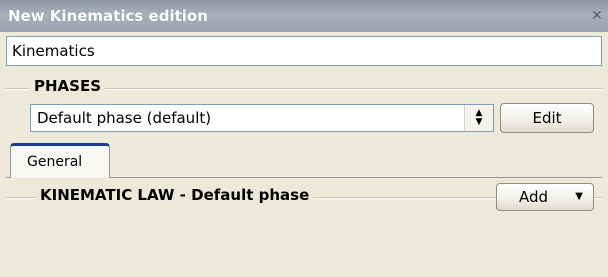  Describe the element at coordinates (579, 196) in the screenshot. I see `dropdown-arrow-icon: ▼` at that location.